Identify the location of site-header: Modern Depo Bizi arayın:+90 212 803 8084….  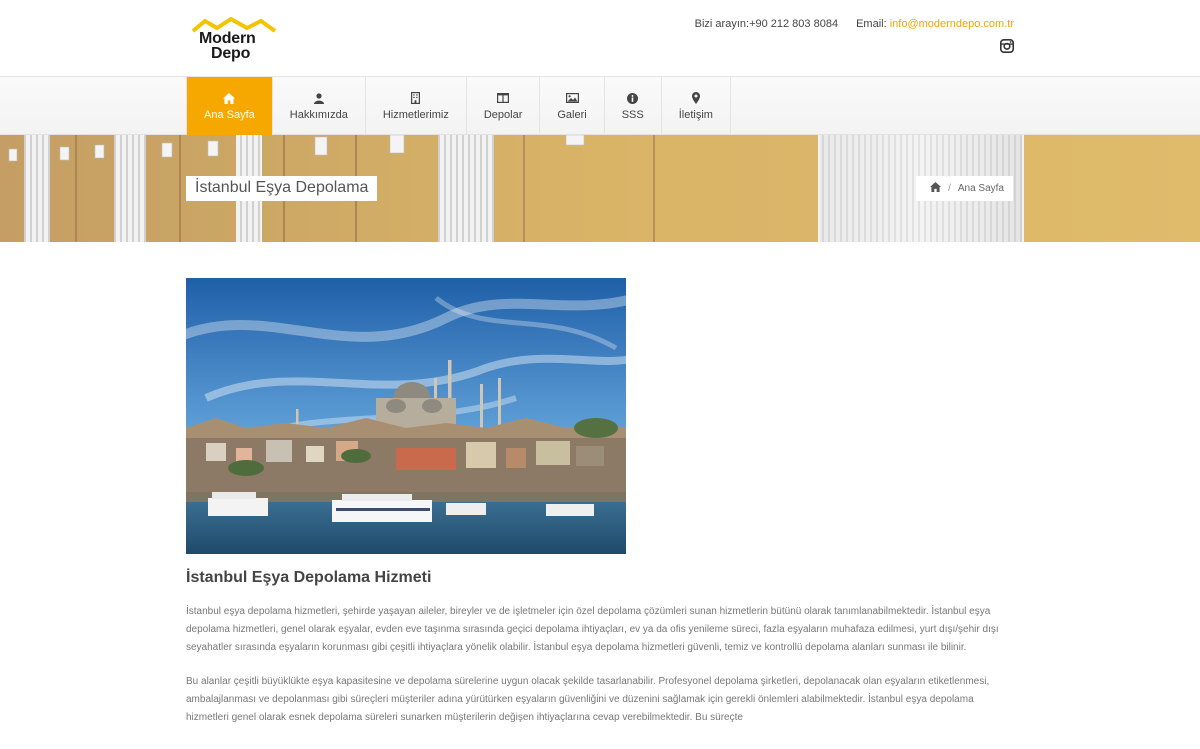
(600, 38).